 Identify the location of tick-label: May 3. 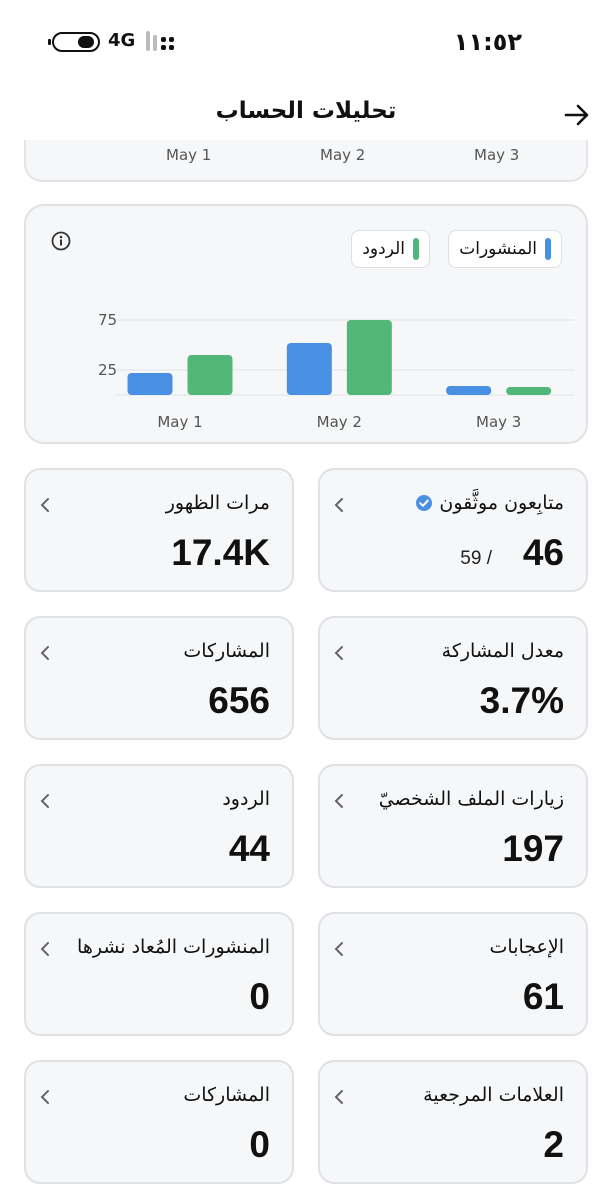
(497, 155).